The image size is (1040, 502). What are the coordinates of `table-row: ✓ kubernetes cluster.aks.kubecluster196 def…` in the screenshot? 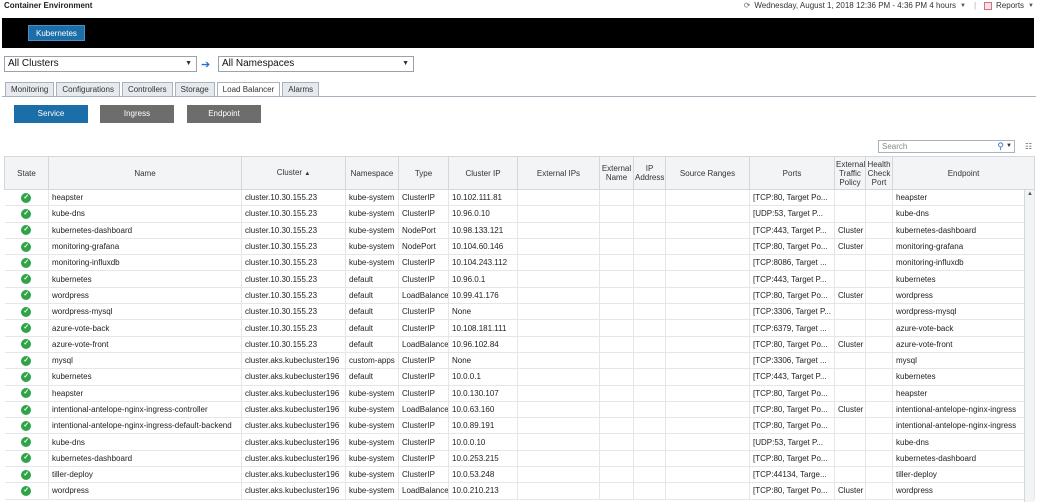 It's located at (519, 377).